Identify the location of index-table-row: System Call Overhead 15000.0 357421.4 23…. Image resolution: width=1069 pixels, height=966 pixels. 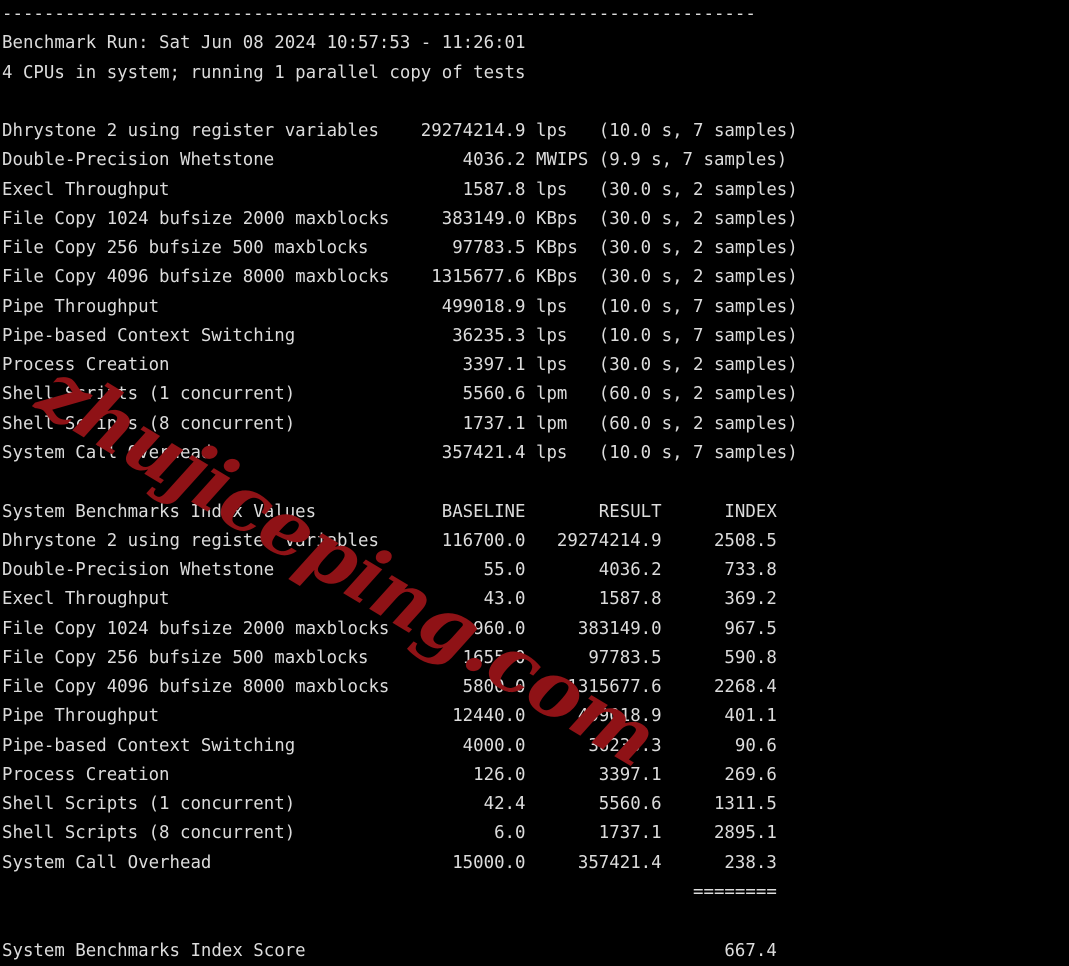
(389, 862).